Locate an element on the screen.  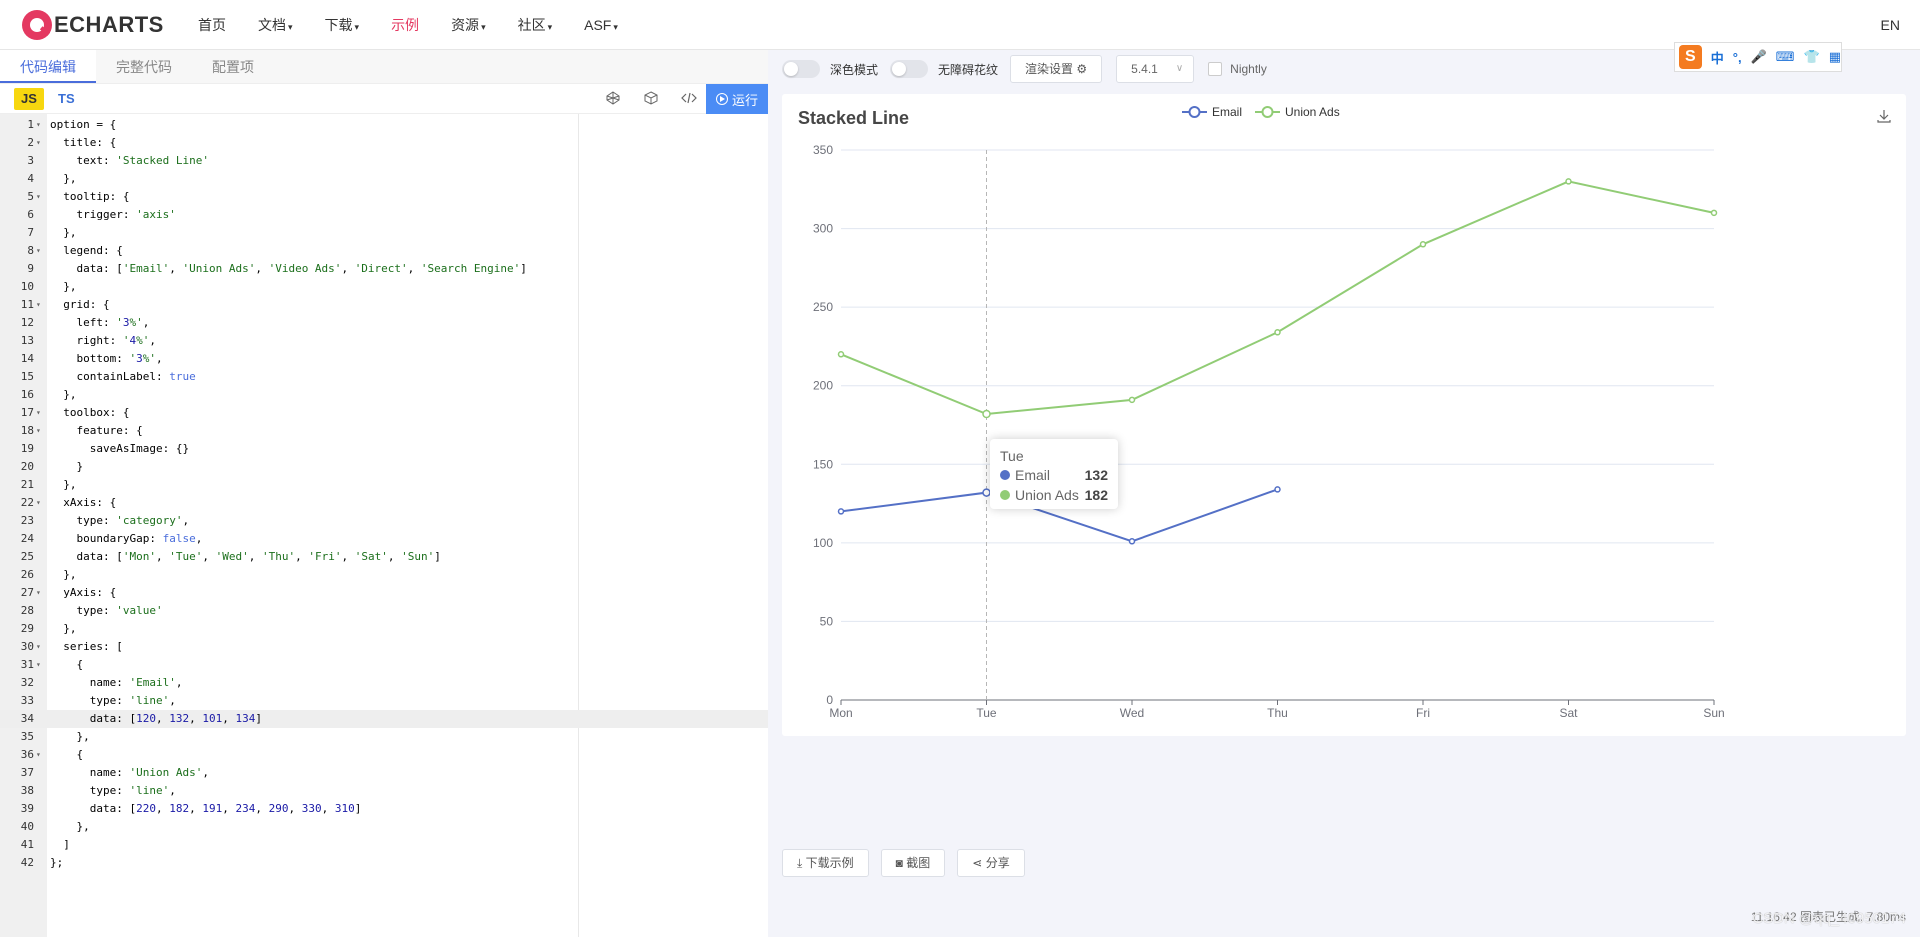
editor-tab: 代码编辑 is located at coordinates (48, 66).